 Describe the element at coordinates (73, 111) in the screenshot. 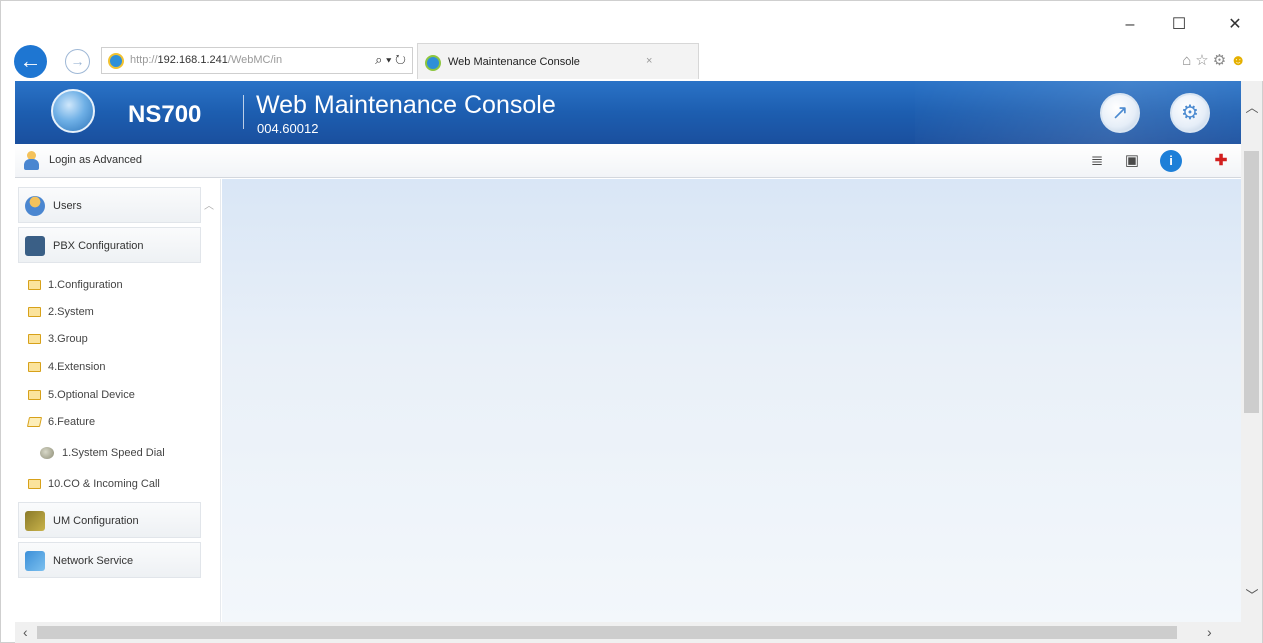

I see `globe-logo-icon` at that location.